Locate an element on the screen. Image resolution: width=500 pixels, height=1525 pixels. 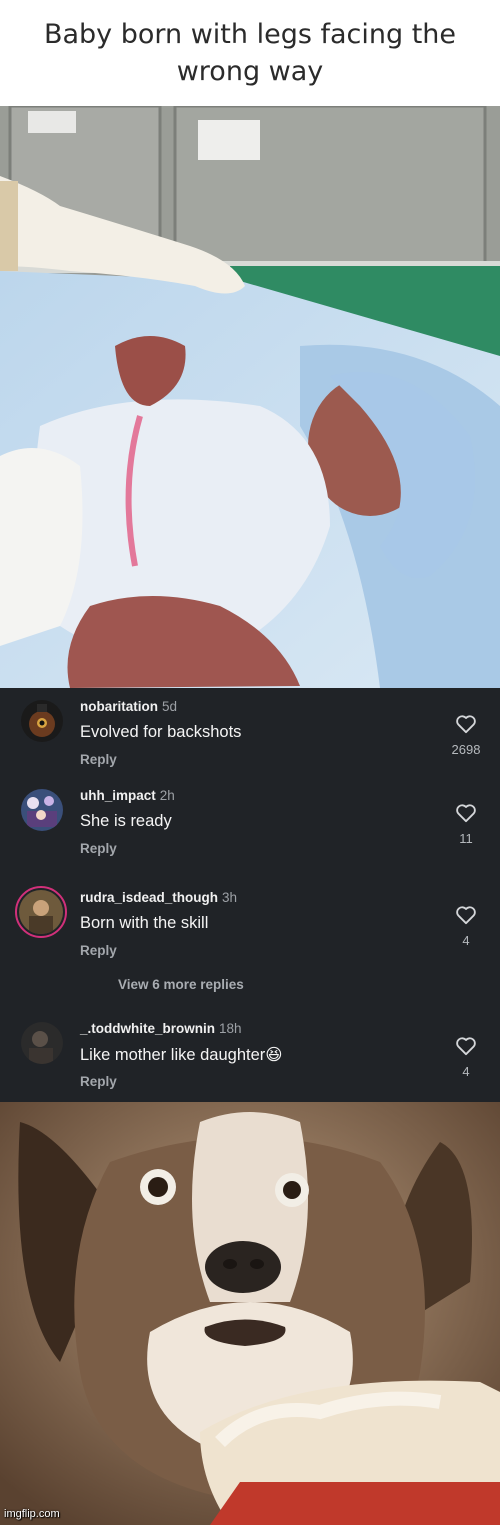
comment-username: nobaritation 5d is located at coordinates (128, 706).